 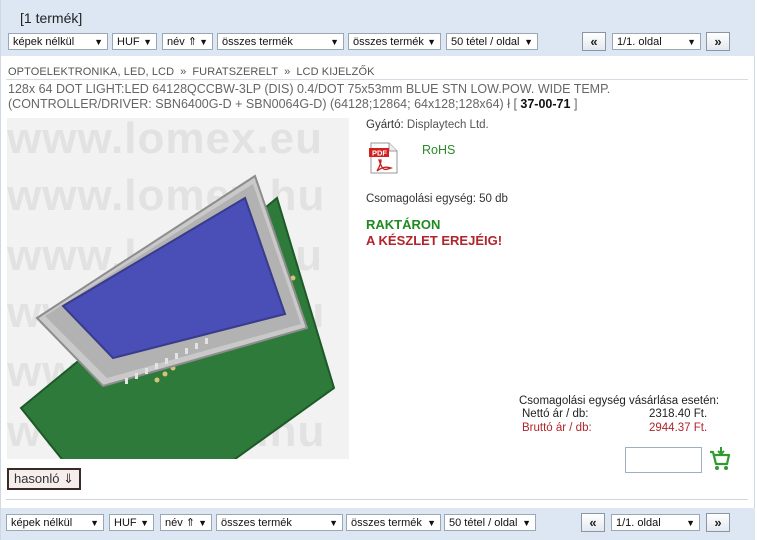 What do you see at coordinates (718, 41) in the screenshot?
I see `next-page-button: »` at bounding box center [718, 41].